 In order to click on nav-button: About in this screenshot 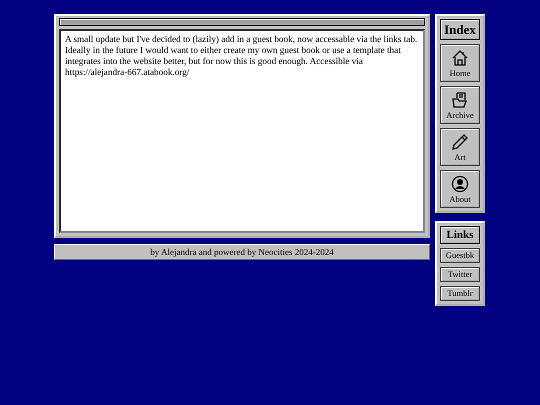, I will do `click(460, 189)`.